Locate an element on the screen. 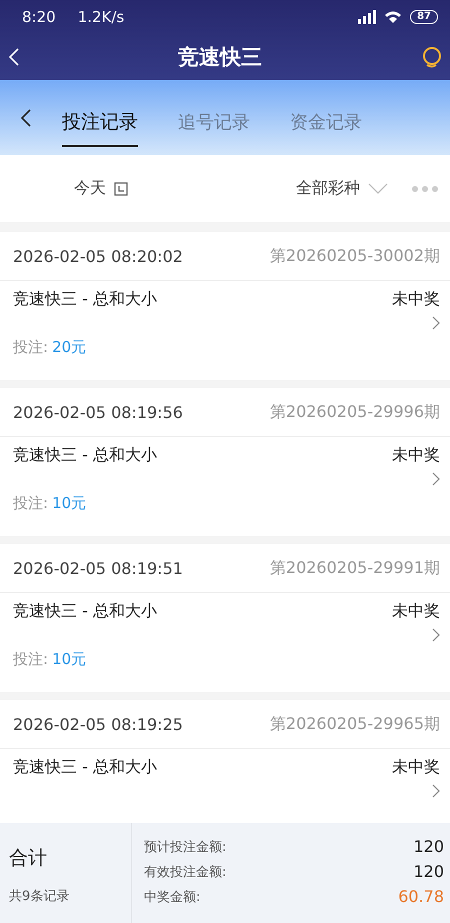 The image size is (450, 923). issue-number: 第20260205-29965期 is located at coordinates (355, 724).